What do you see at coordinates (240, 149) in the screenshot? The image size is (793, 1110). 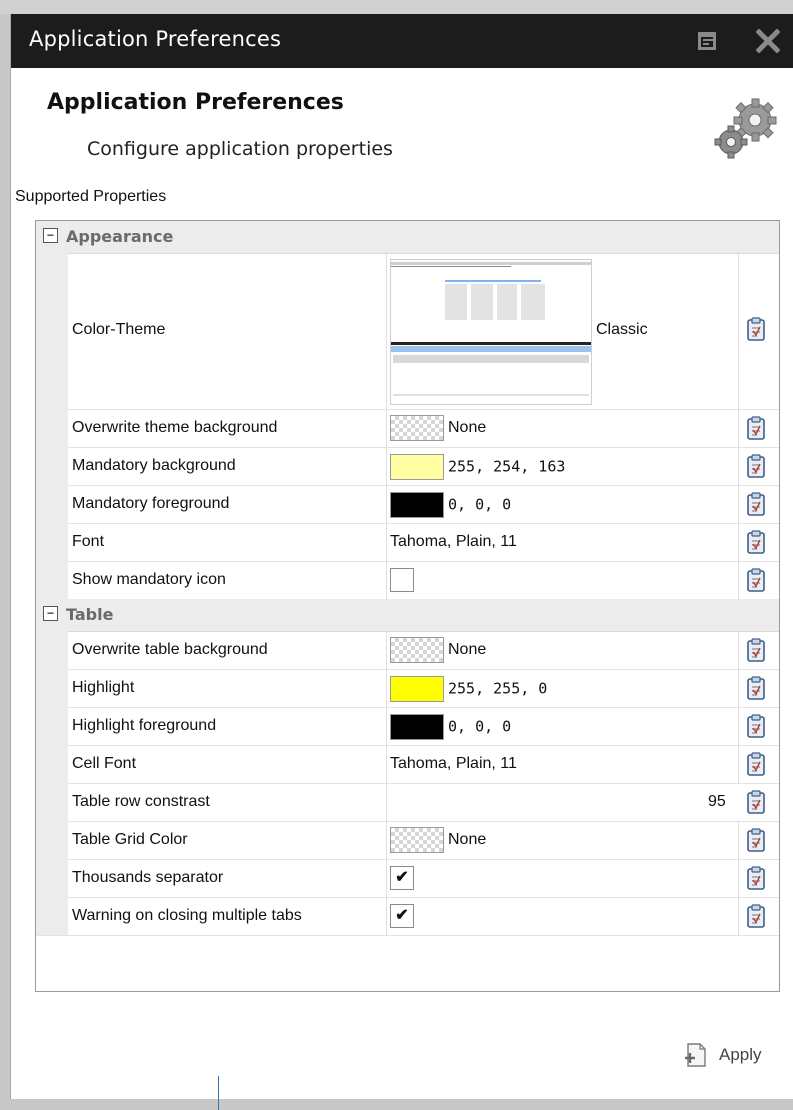 I see `page-subtitle: Configure application properties` at bounding box center [240, 149].